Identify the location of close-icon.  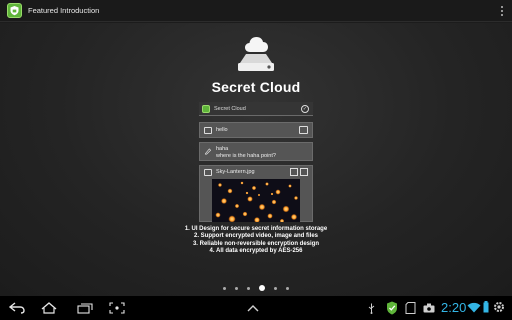
(294, 172).